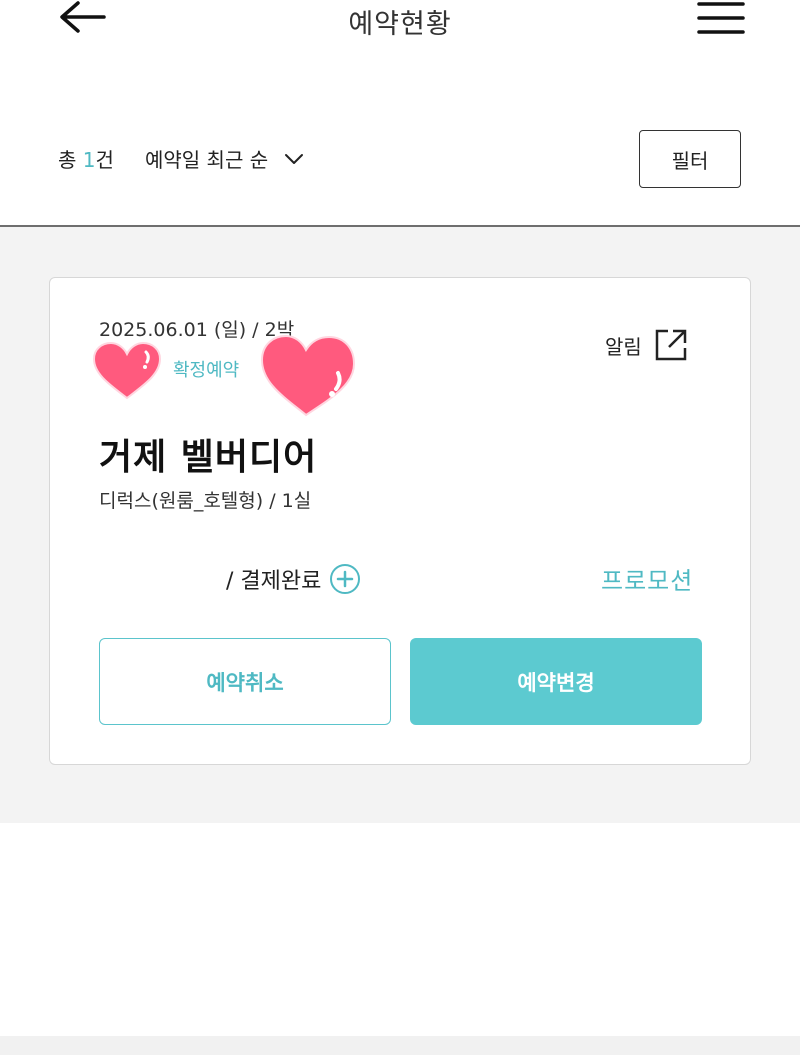  I want to click on plus-circle-icon, so click(345, 579).